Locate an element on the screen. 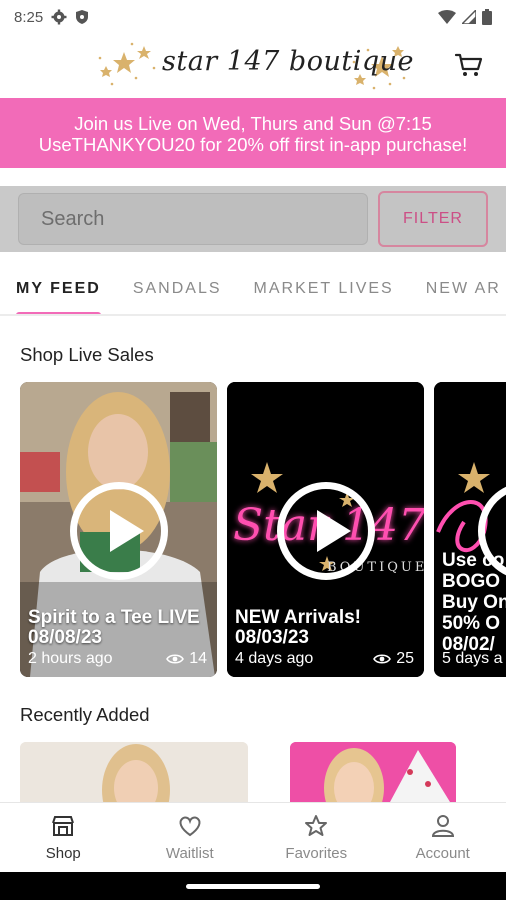 Image resolution: width=506 pixels, height=900 pixels. wifi-icon is located at coordinates (447, 17).